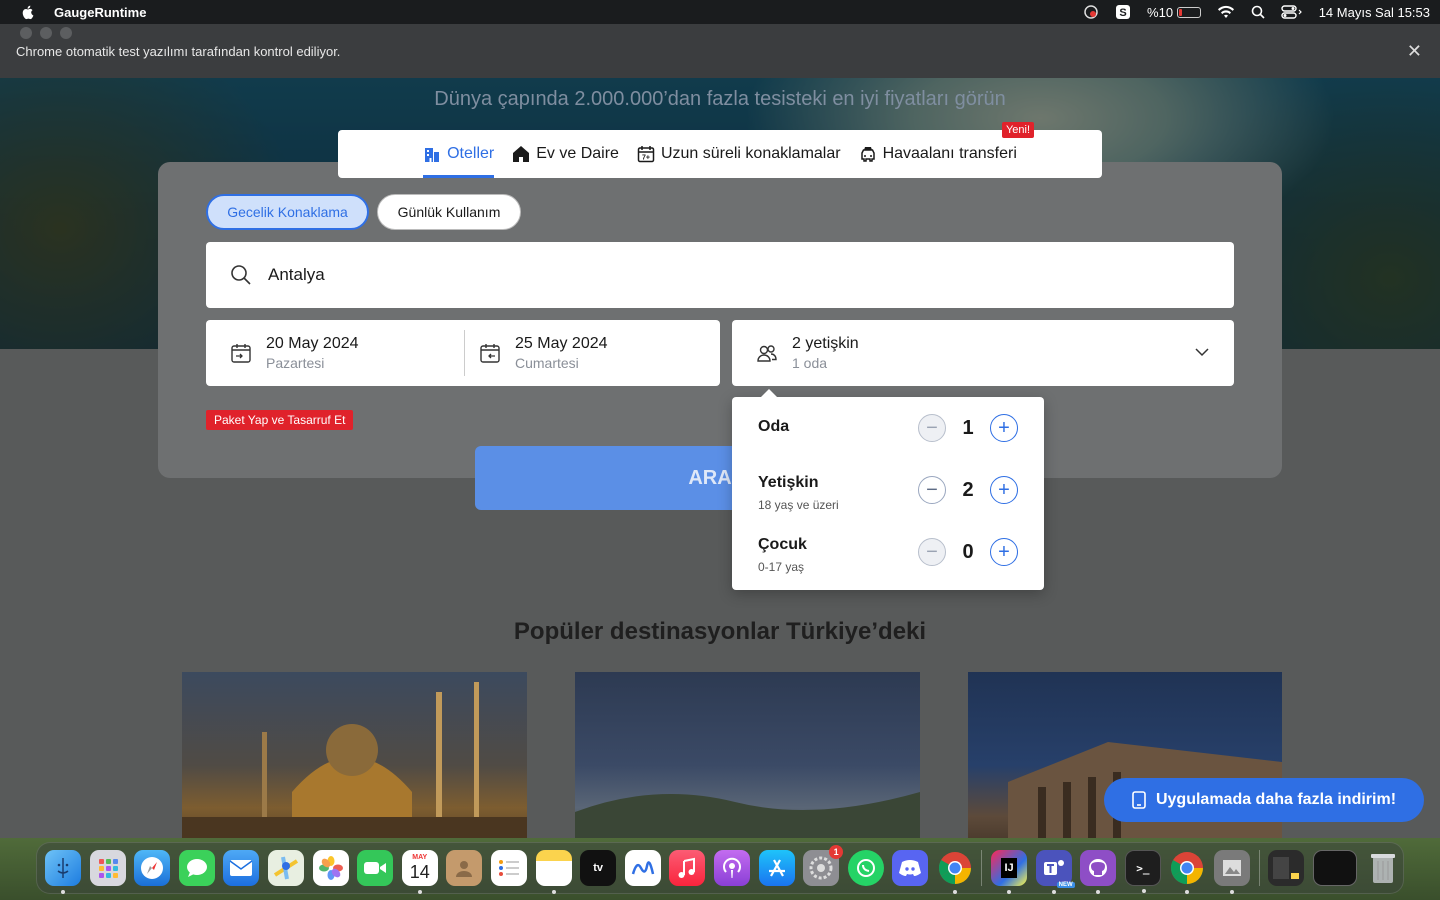  I want to click on tab-homes: Ev ve Daire, so click(565, 154).